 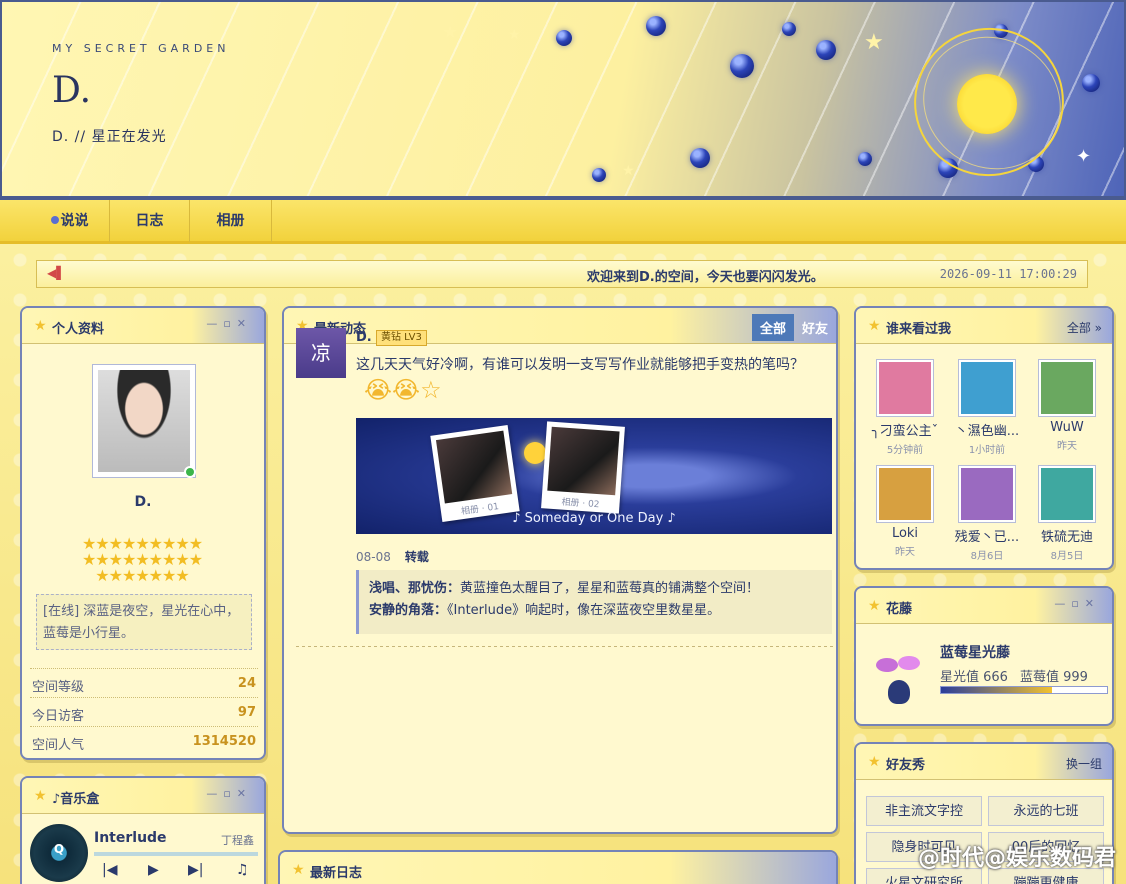 I want to click on visitors-more-link: 全部 », so click(x=1084, y=327).